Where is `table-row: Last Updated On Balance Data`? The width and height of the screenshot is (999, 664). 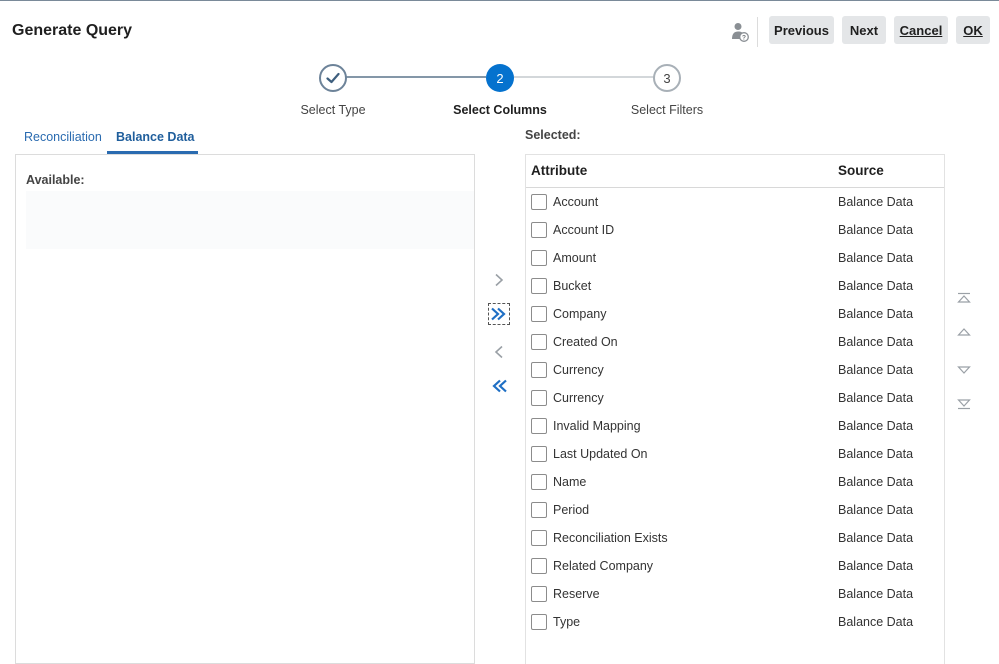 table-row: Last Updated On Balance Data is located at coordinates (735, 454).